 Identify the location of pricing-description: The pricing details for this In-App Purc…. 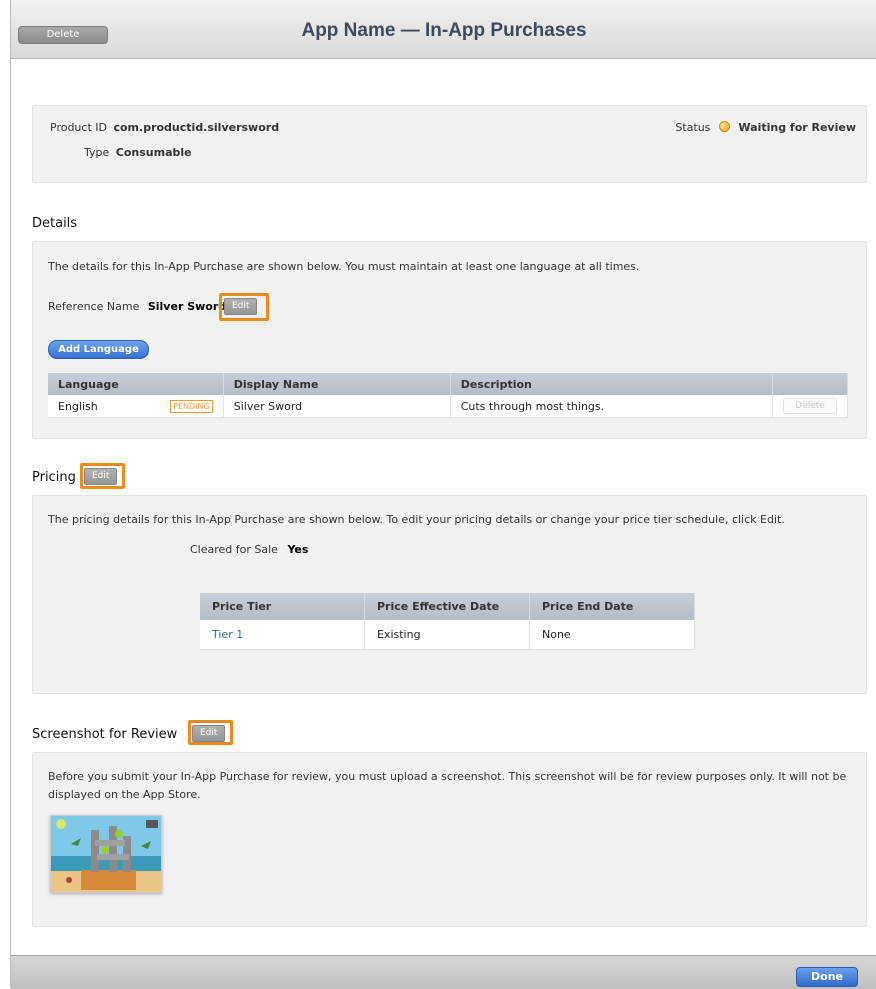
(416, 519).